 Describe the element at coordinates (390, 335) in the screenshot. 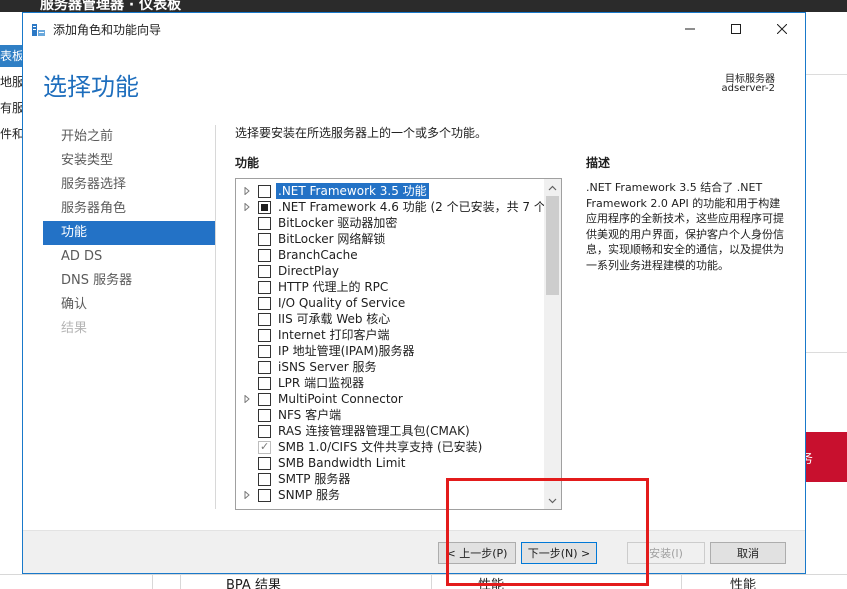

I see `feature-row: Internet 打印客户端` at that location.